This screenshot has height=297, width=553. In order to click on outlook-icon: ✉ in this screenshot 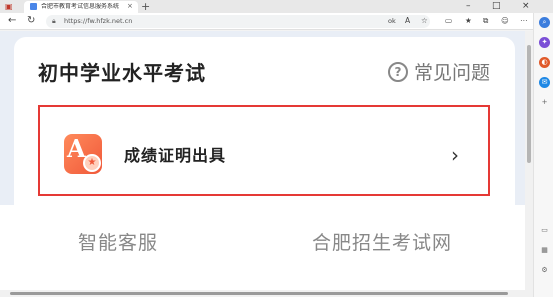, I will do `click(544, 82)`.